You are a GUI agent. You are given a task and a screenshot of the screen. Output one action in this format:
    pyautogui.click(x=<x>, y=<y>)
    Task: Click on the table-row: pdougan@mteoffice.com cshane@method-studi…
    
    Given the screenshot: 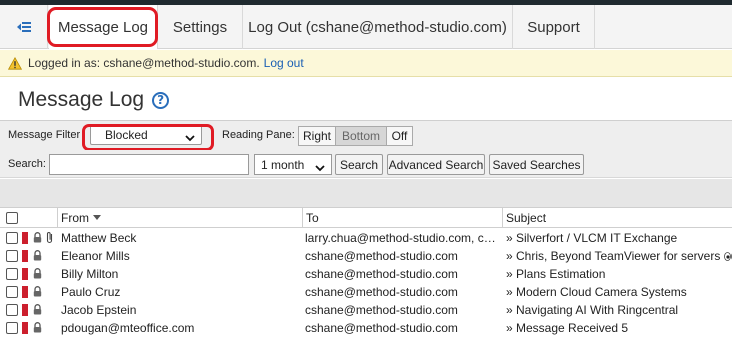 What is the action you would take?
    pyautogui.click(x=366, y=328)
    